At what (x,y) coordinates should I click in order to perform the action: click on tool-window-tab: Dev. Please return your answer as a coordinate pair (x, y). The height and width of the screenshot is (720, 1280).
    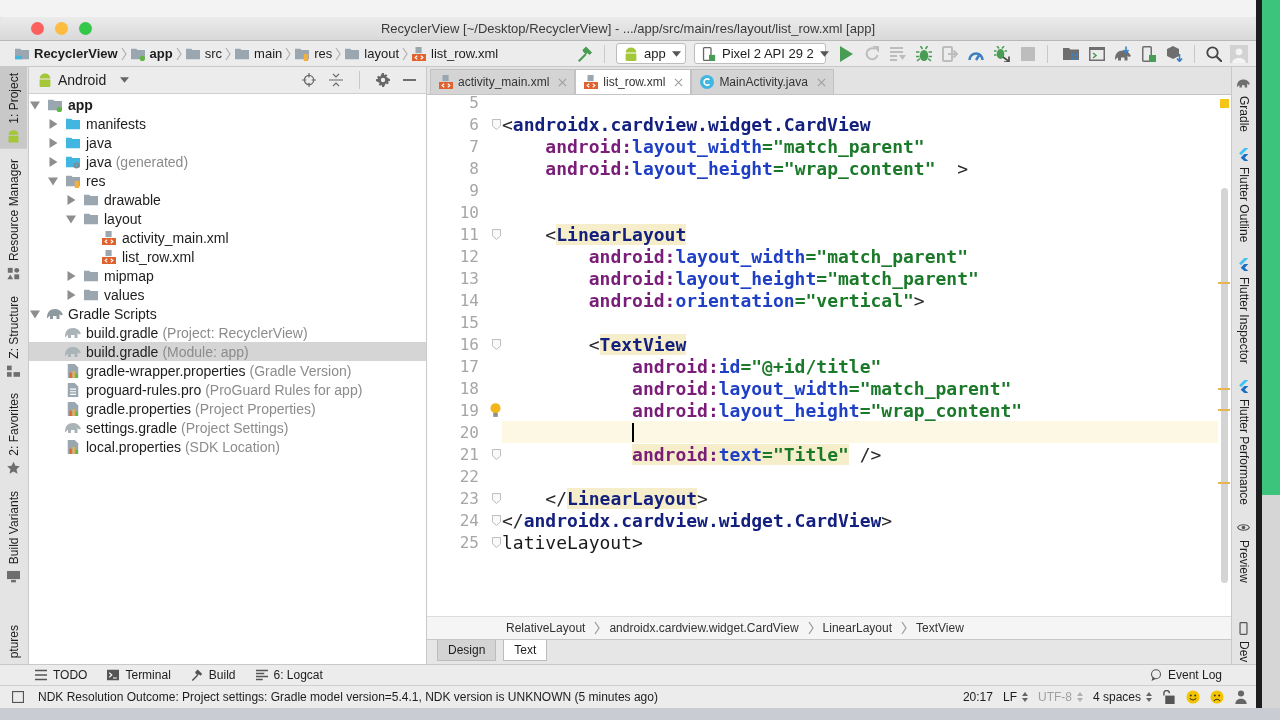
    Looking at the image, I should click on (1243, 641).